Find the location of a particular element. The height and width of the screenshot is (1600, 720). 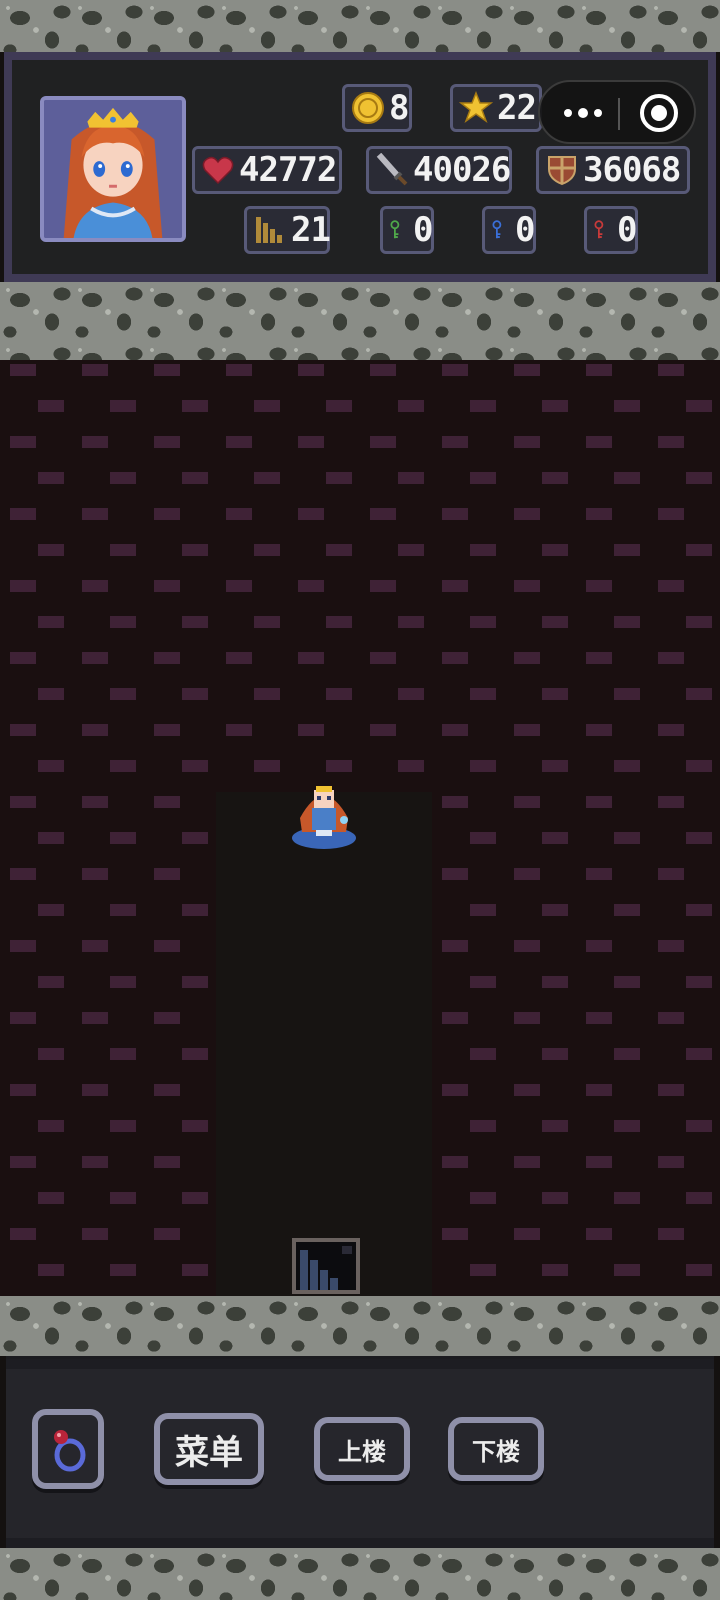

stairs-down-tile is located at coordinates (326, 1266).